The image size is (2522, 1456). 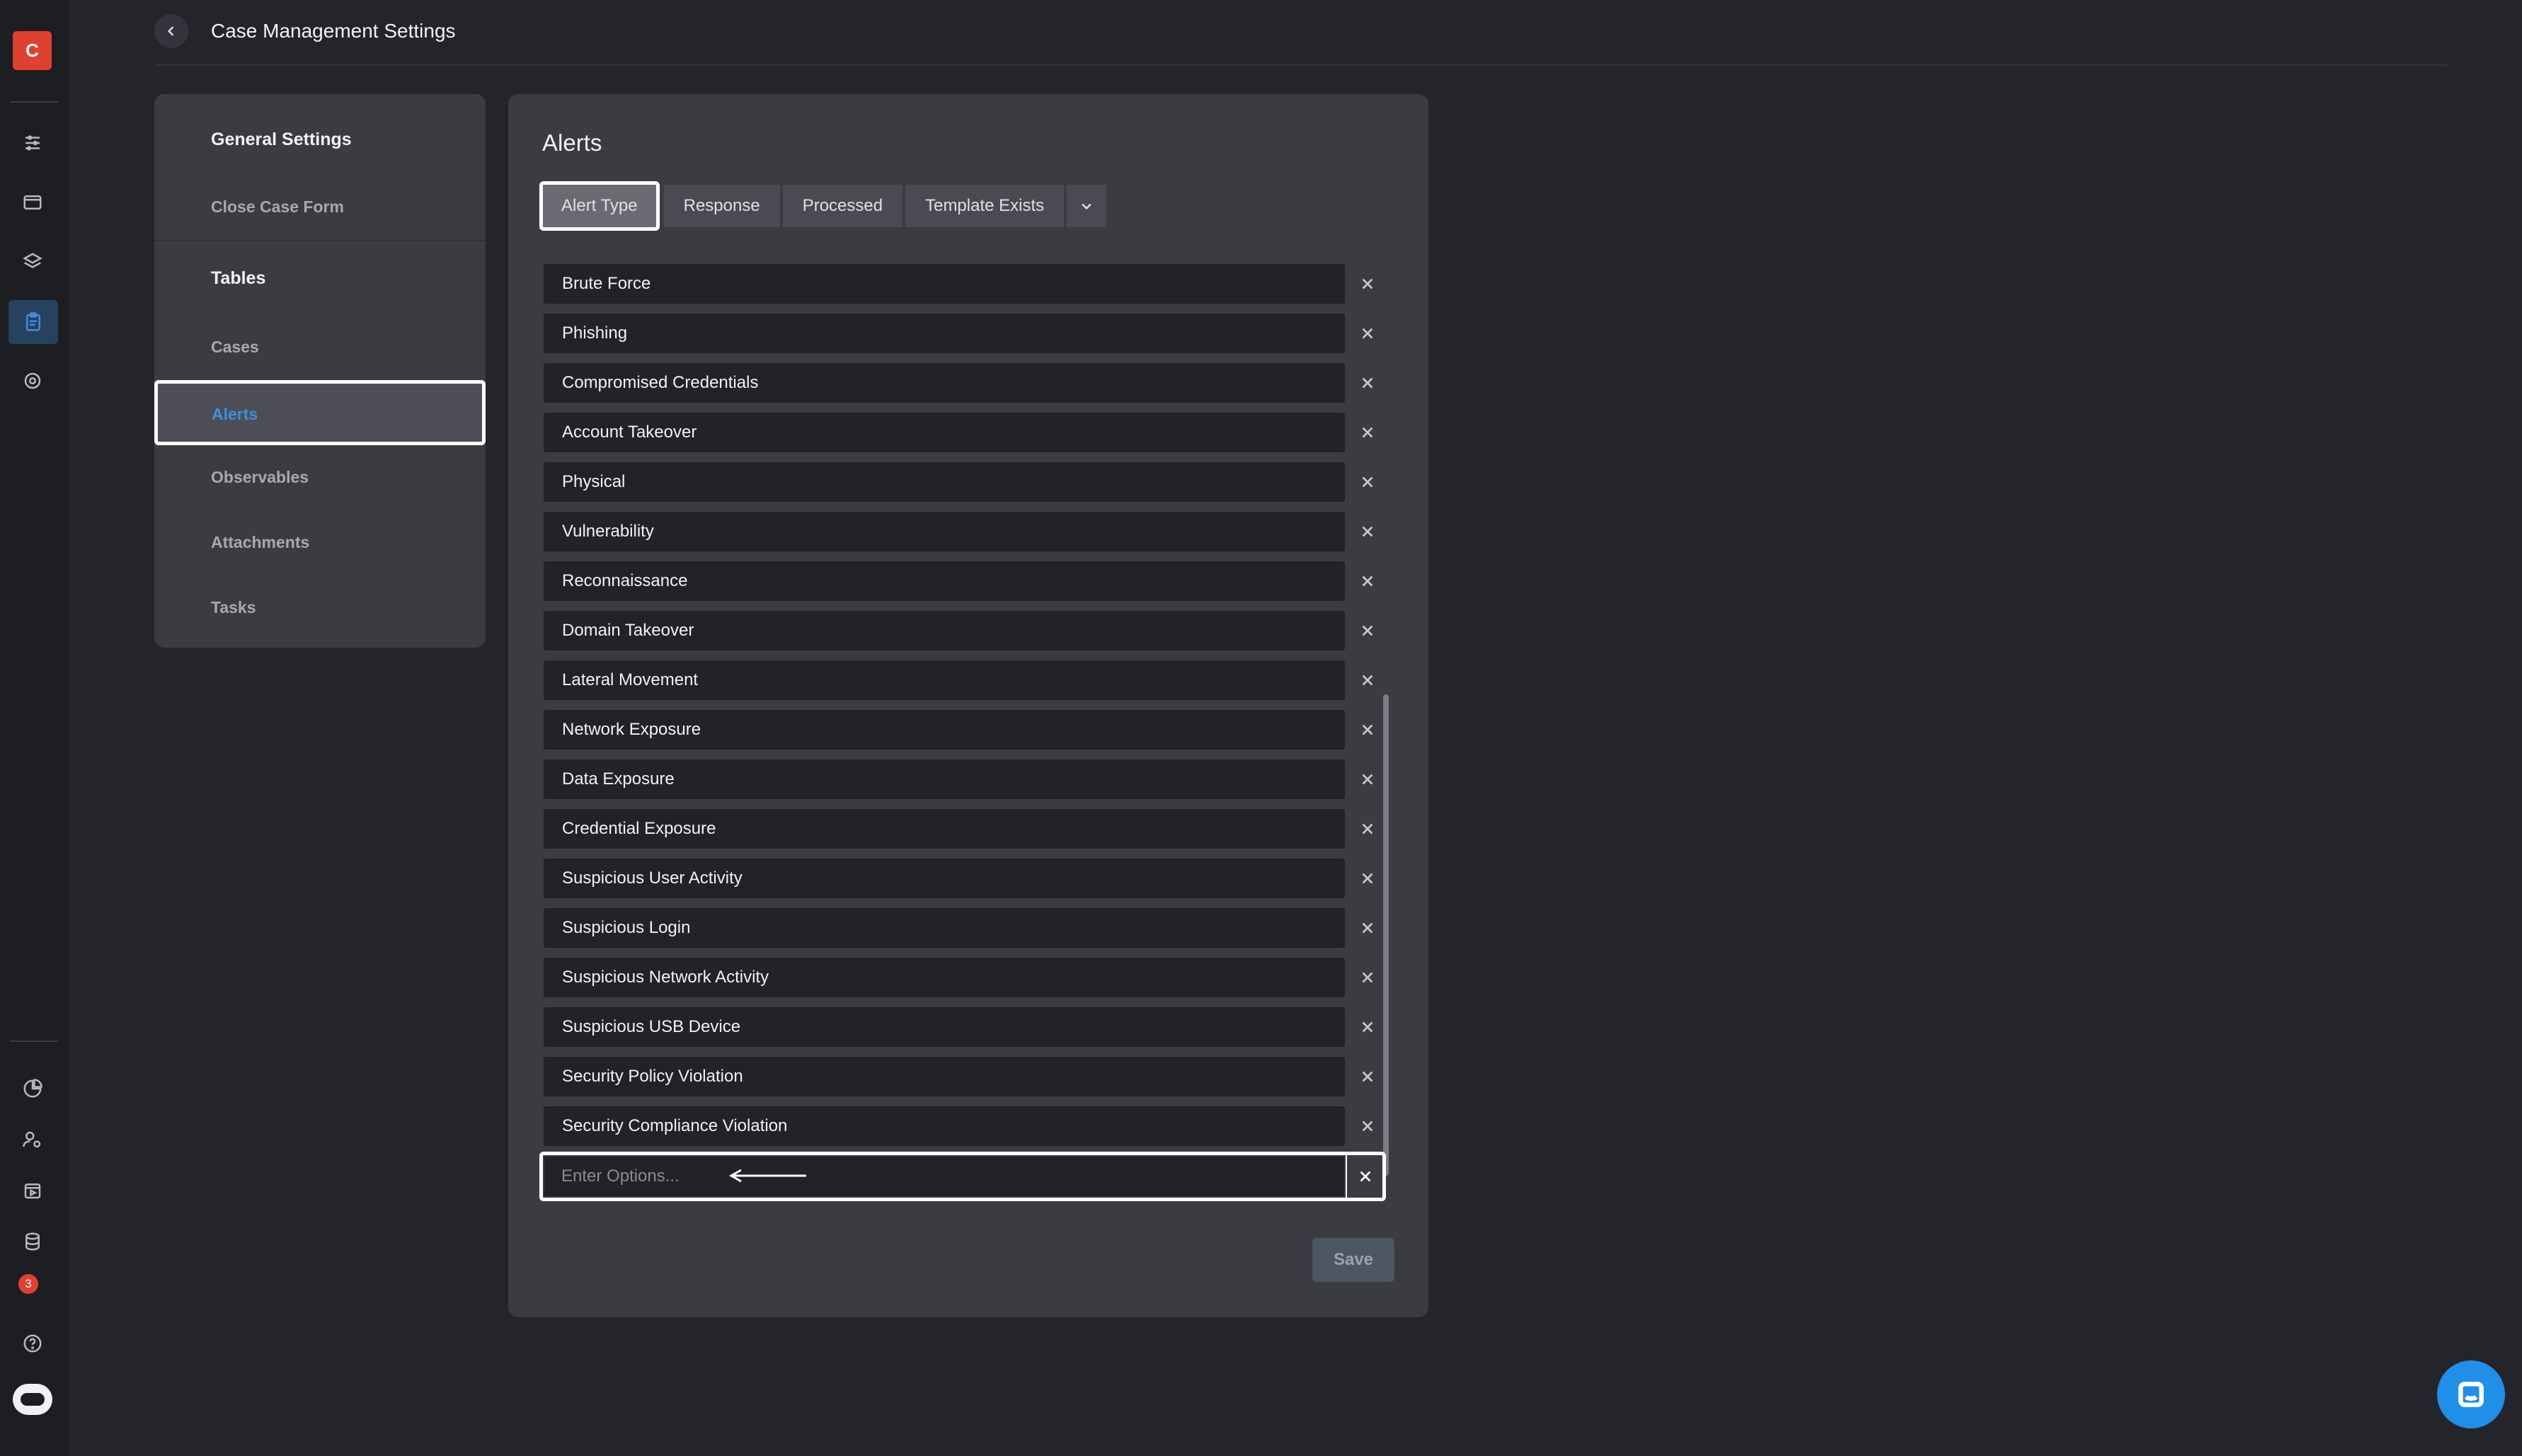 What do you see at coordinates (944, 334) in the screenshot?
I see `option-field: Phishing` at bounding box center [944, 334].